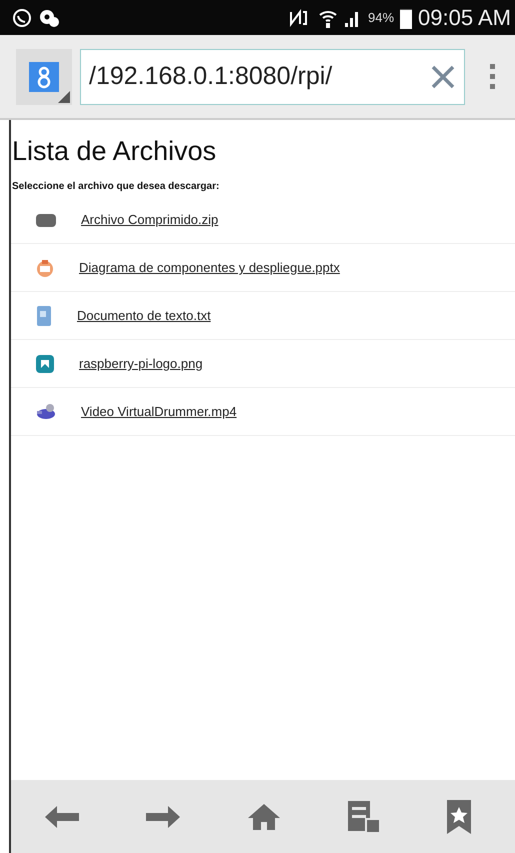  I want to click on file-link: Documento de texto.txt, so click(144, 315).